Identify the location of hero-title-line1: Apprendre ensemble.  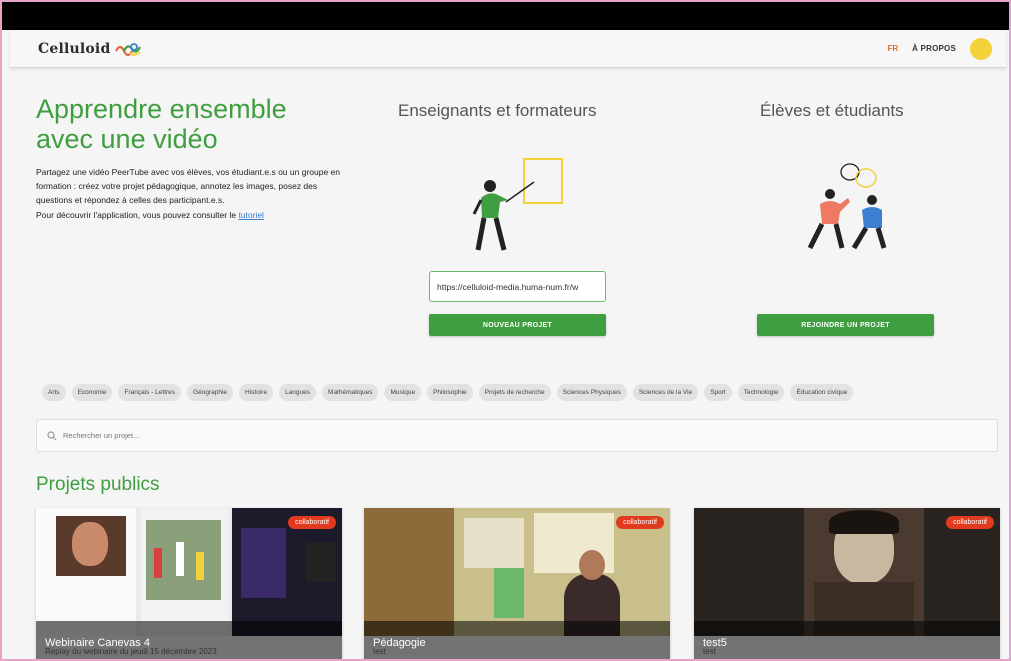
(161, 109).